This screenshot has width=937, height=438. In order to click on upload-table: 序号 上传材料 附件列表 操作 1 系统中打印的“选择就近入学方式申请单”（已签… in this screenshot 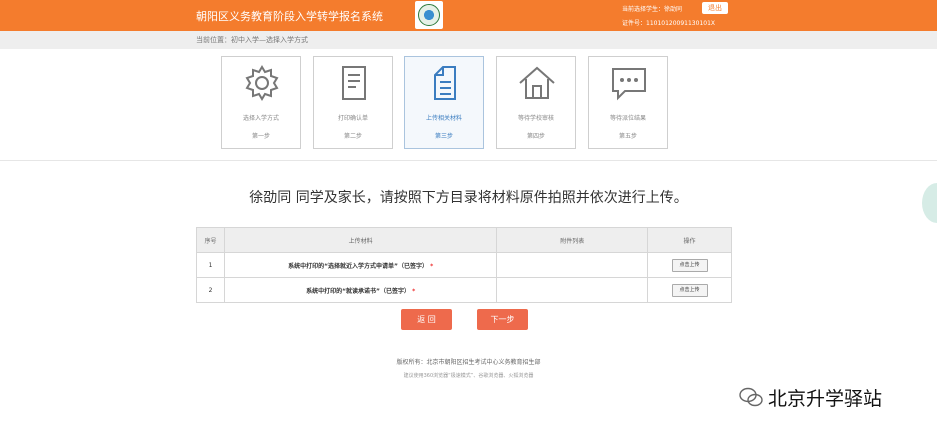, I will do `click(464, 265)`.